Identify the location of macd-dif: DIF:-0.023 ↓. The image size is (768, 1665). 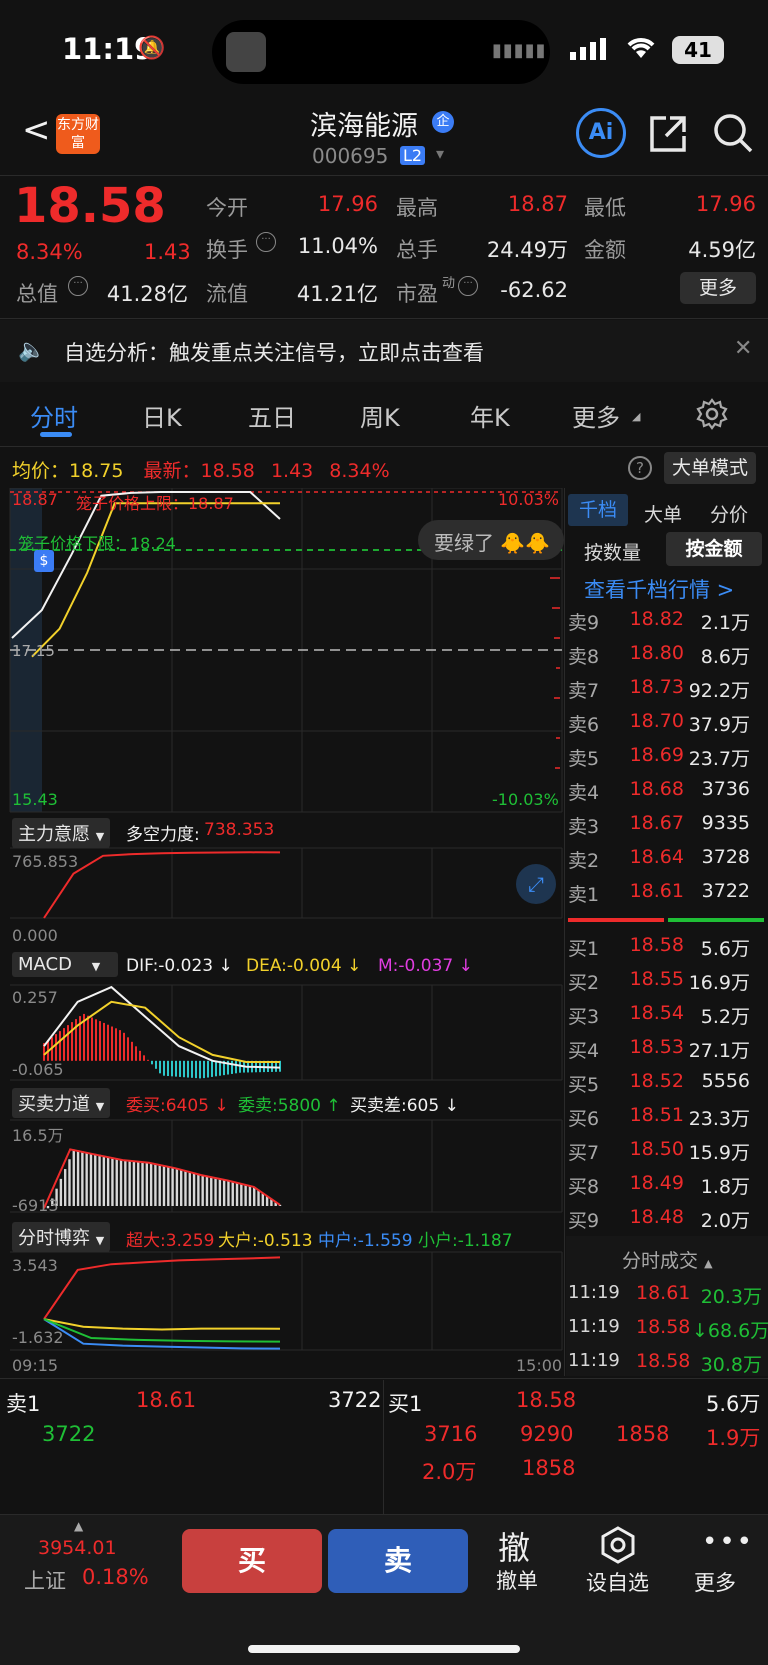
(179, 966).